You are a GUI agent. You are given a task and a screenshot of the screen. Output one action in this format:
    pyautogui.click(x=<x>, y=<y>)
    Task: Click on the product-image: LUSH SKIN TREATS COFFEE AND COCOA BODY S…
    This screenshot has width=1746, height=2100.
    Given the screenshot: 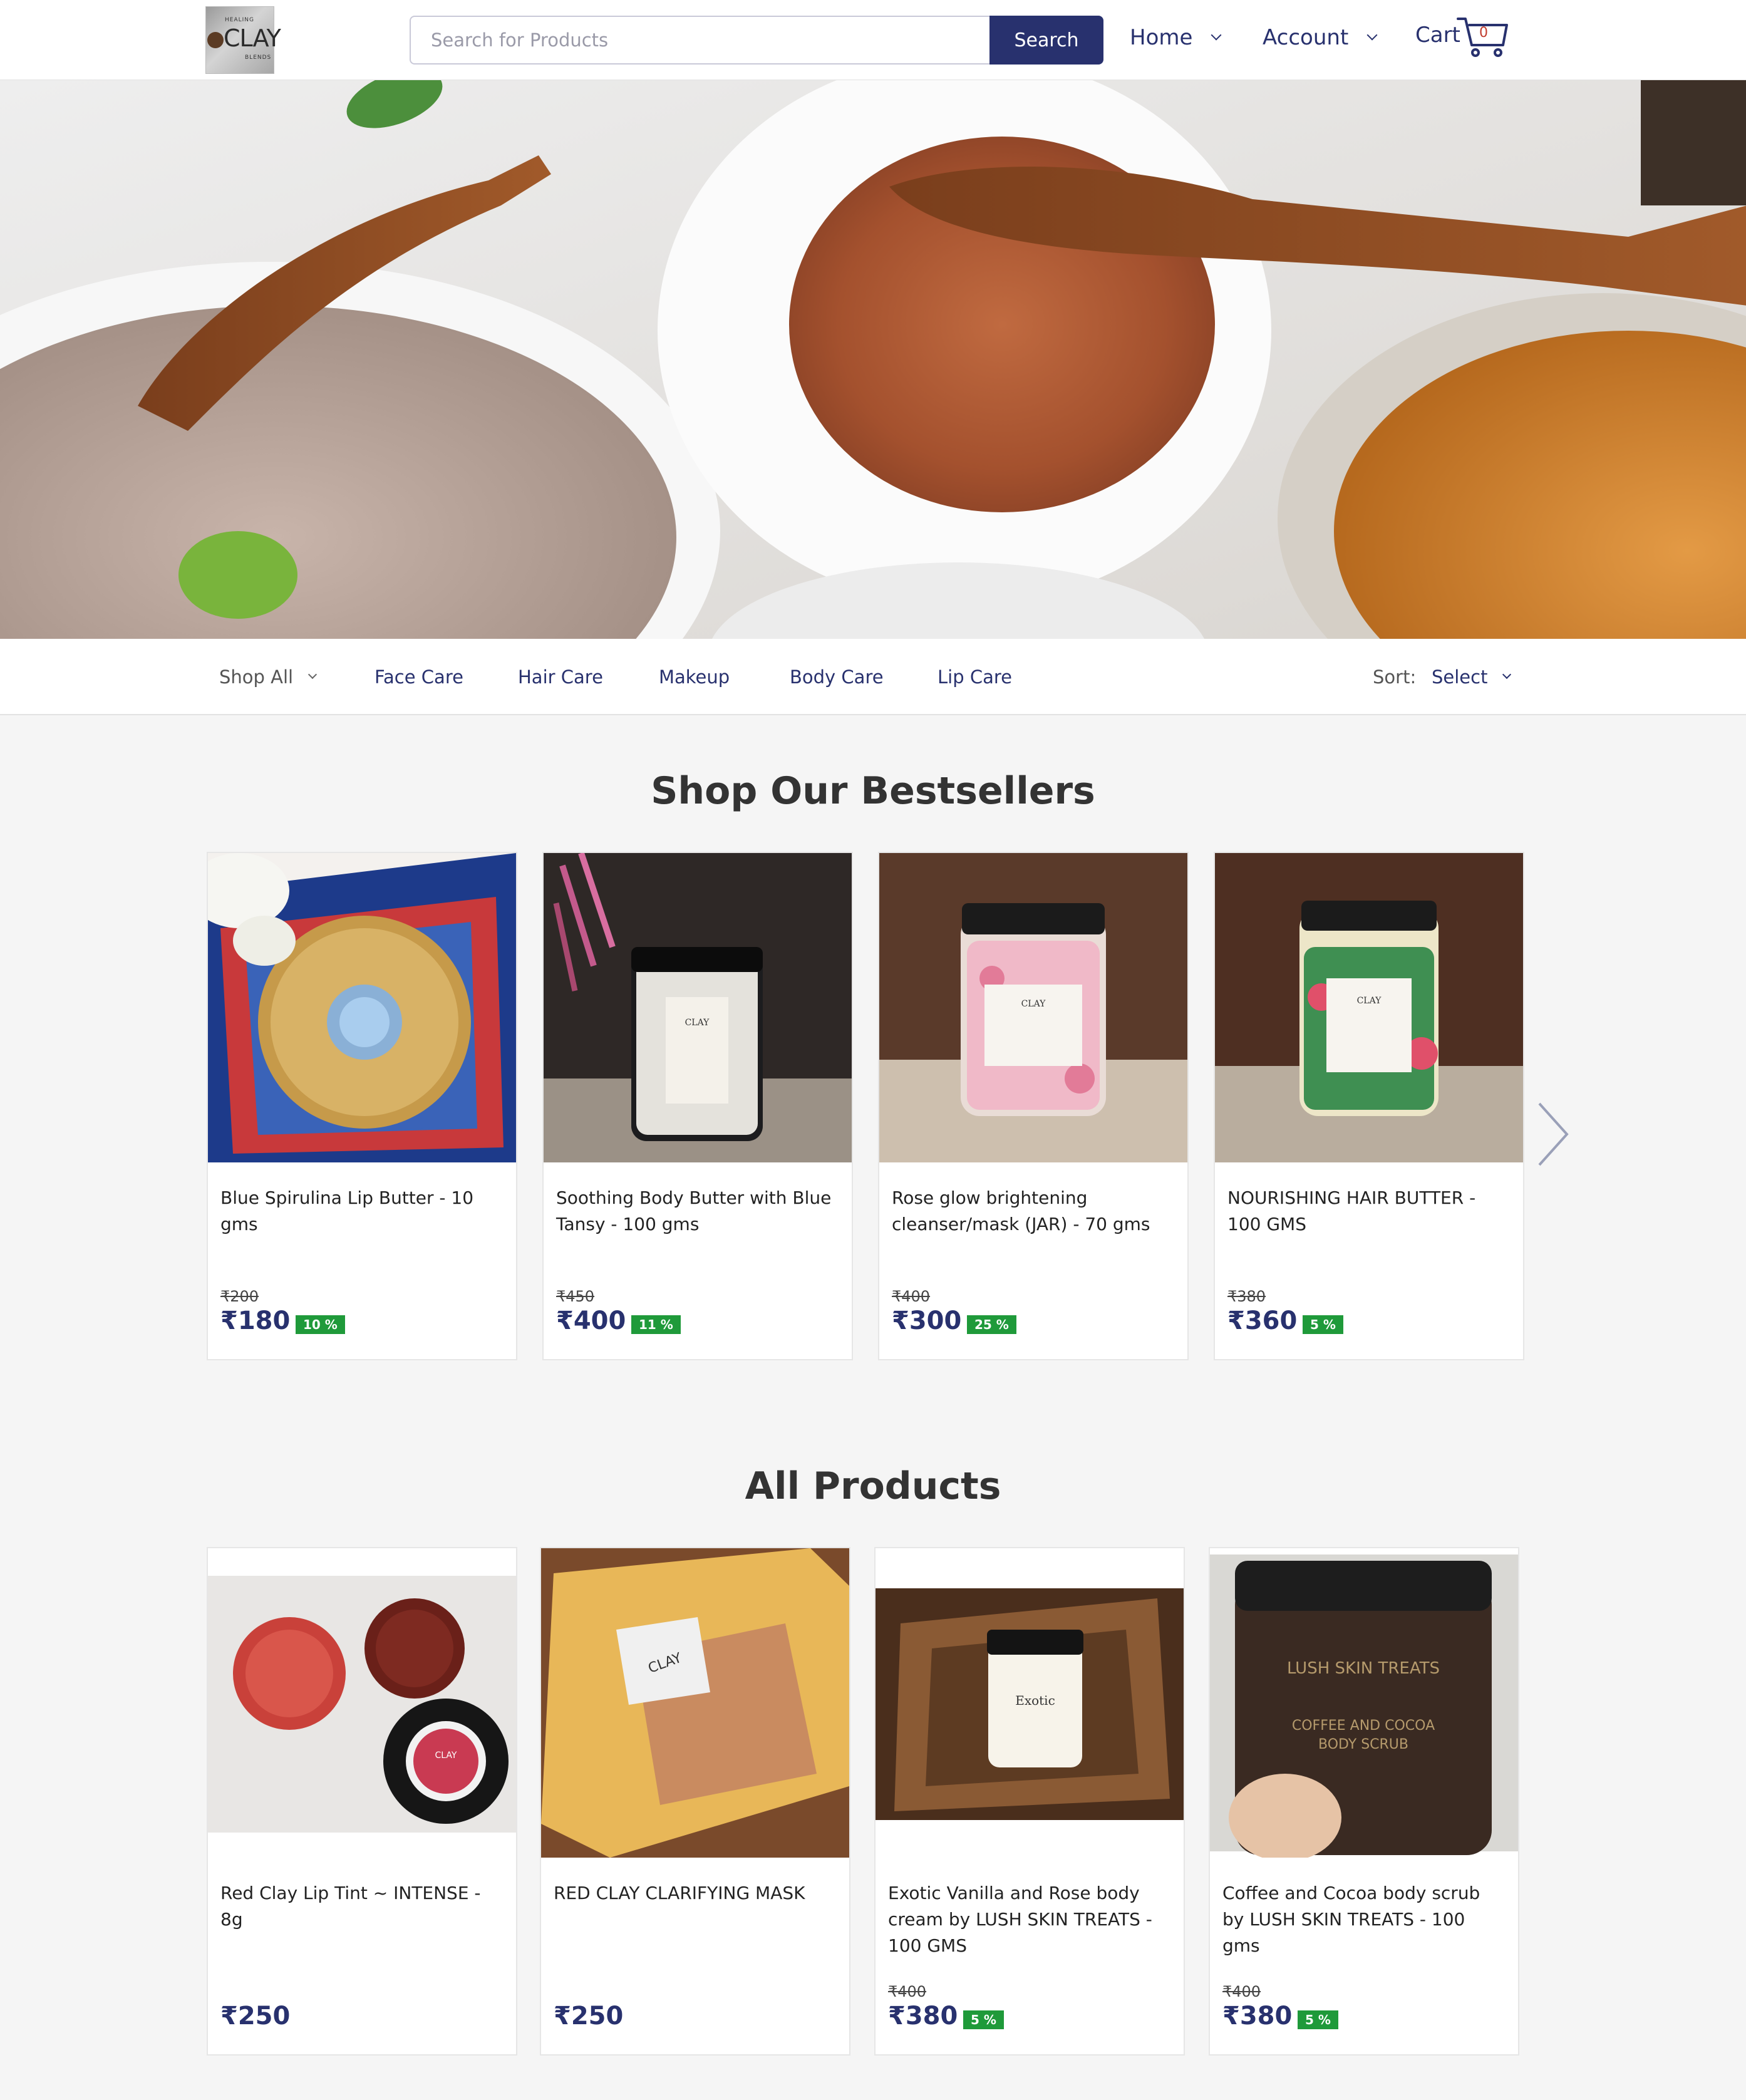 What is the action you would take?
    pyautogui.click(x=1364, y=1703)
    